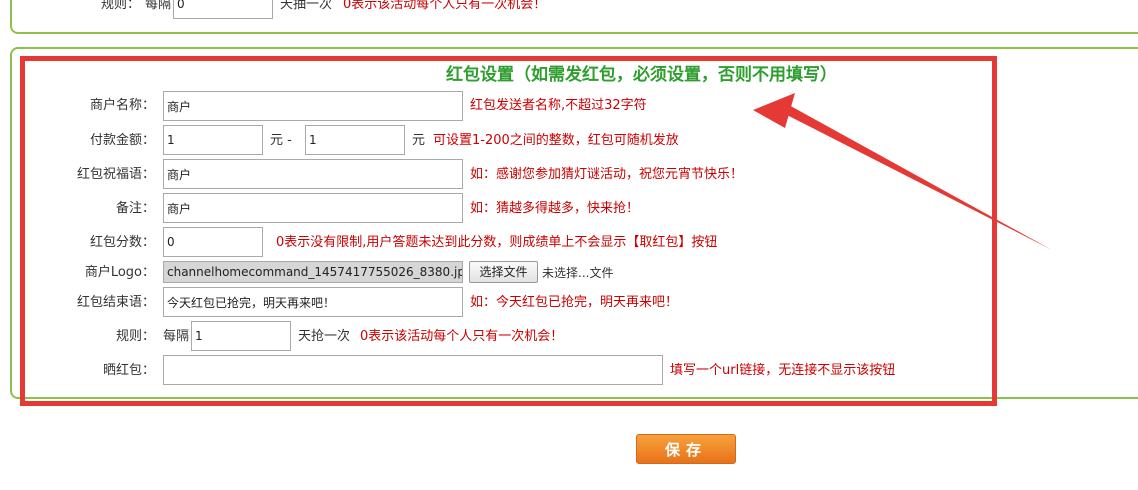  What do you see at coordinates (686, 449) in the screenshot?
I see `save-button: 保存` at bounding box center [686, 449].